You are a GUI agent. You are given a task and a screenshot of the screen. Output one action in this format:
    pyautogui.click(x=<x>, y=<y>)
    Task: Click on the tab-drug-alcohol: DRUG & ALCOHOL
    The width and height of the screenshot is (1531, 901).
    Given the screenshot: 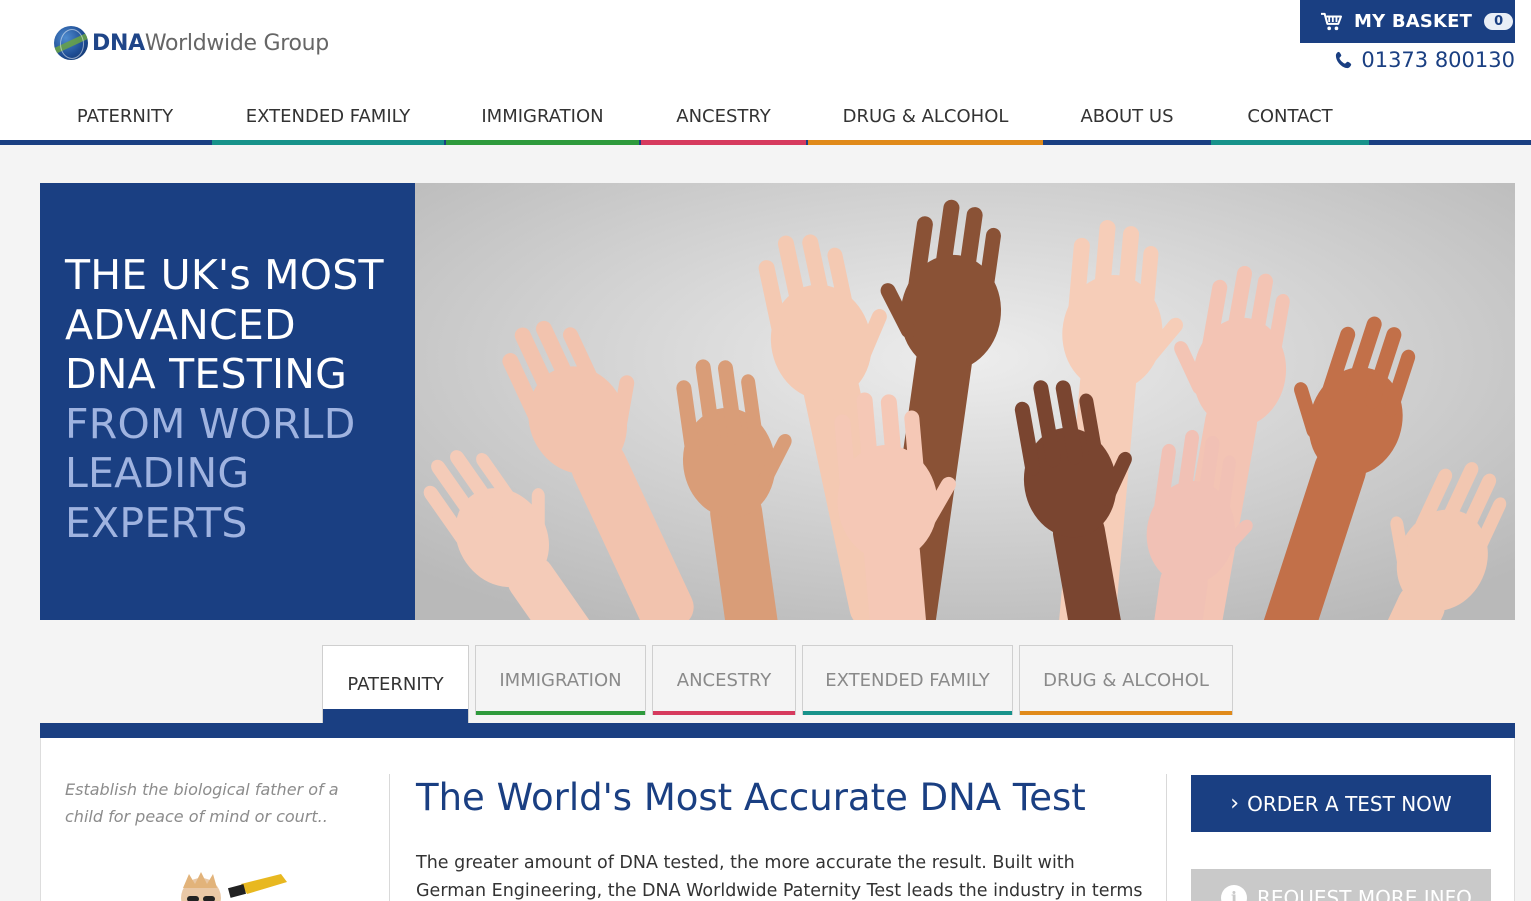 What is the action you would take?
    pyautogui.click(x=1126, y=680)
    